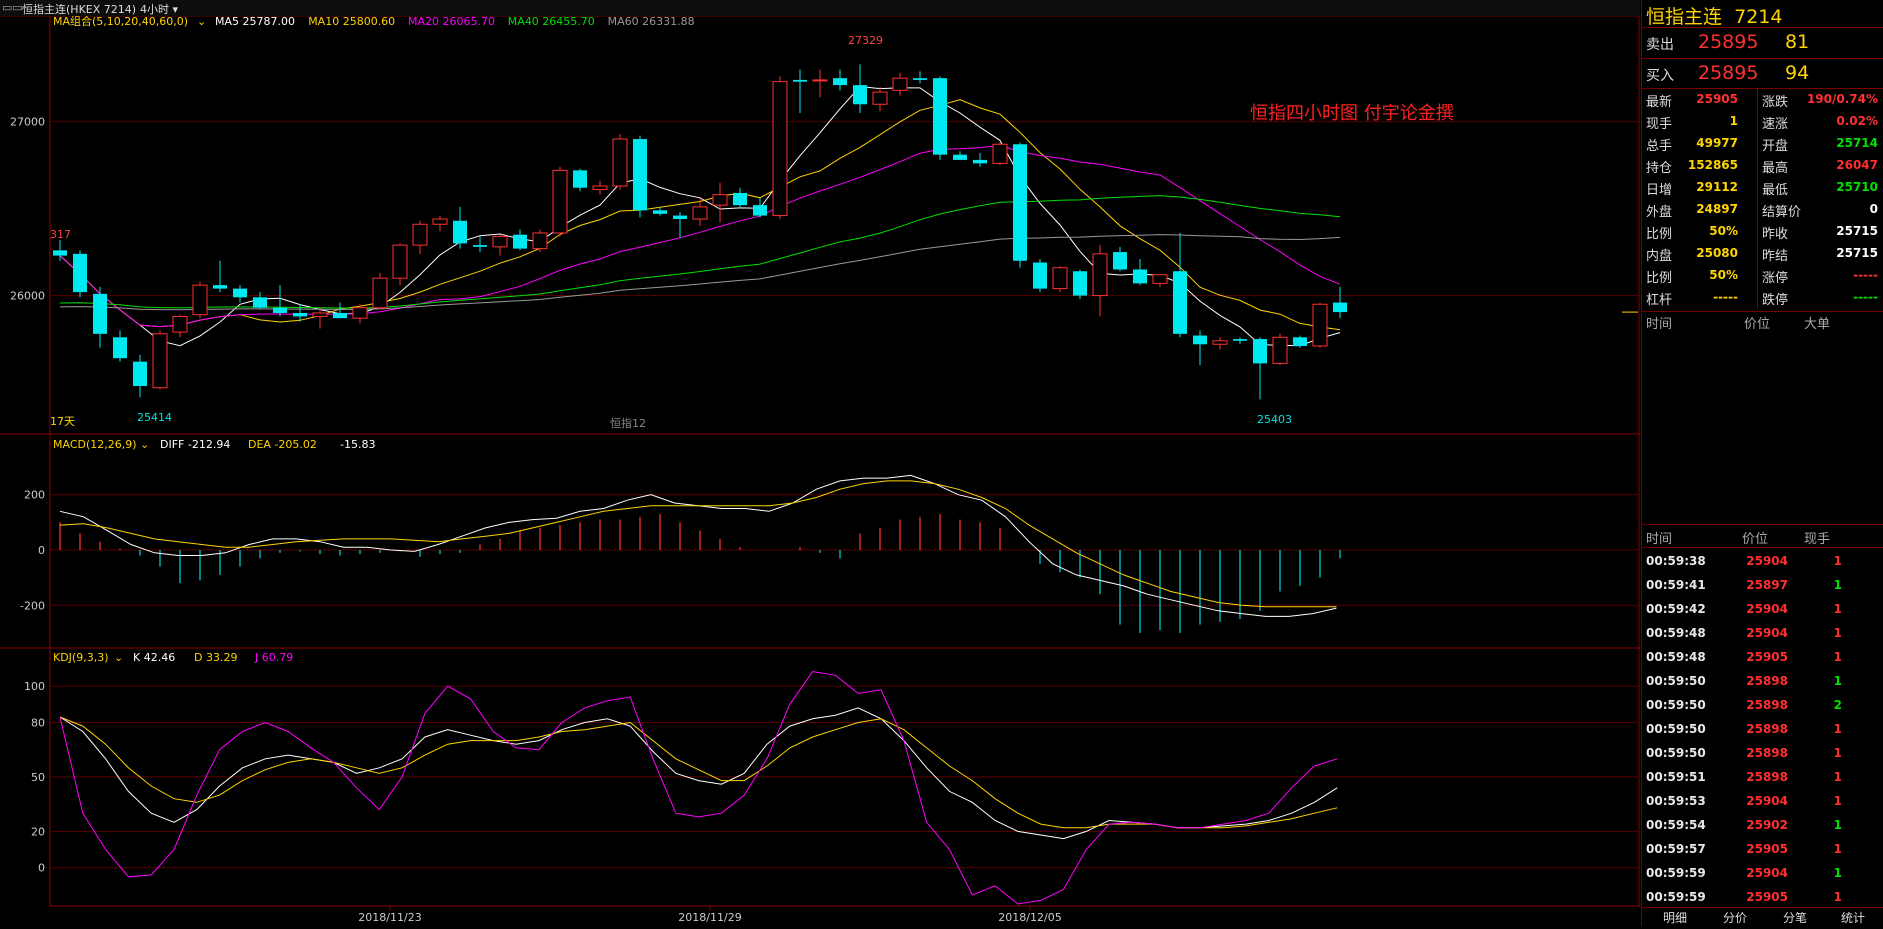  Describe the element at coordinates (1029, 917) in the screenshot. I see `date-axis-label: 2018/12/05` at that location.